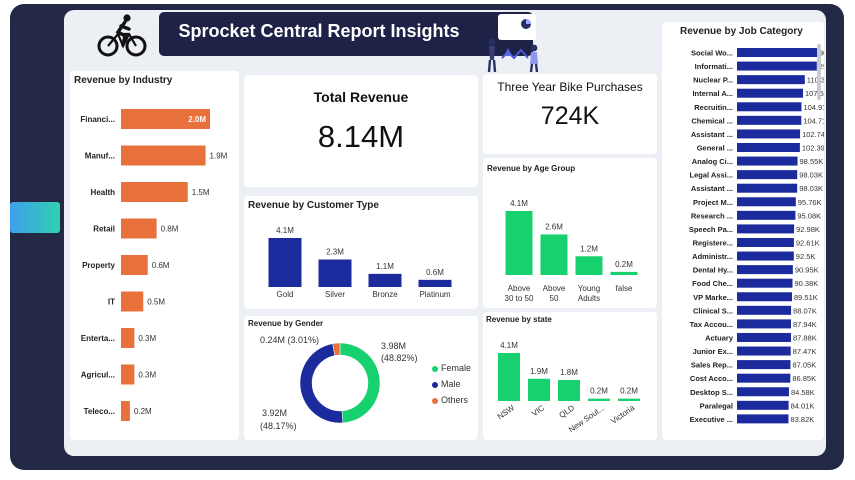 Image resolution: width=855 pixels, height=480 pixels. I want to click on nav-accent-tab, so click(35, 217).